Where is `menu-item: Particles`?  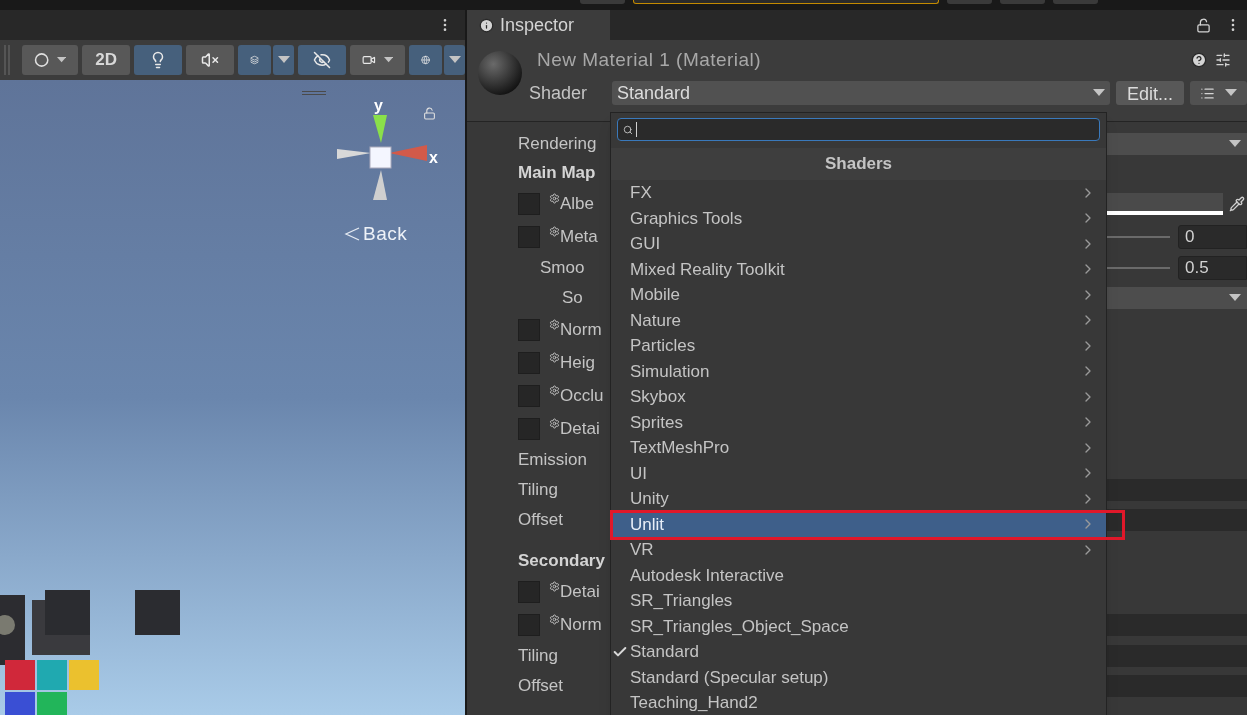
menu-item: Particles is located at coordinates (858, 346).